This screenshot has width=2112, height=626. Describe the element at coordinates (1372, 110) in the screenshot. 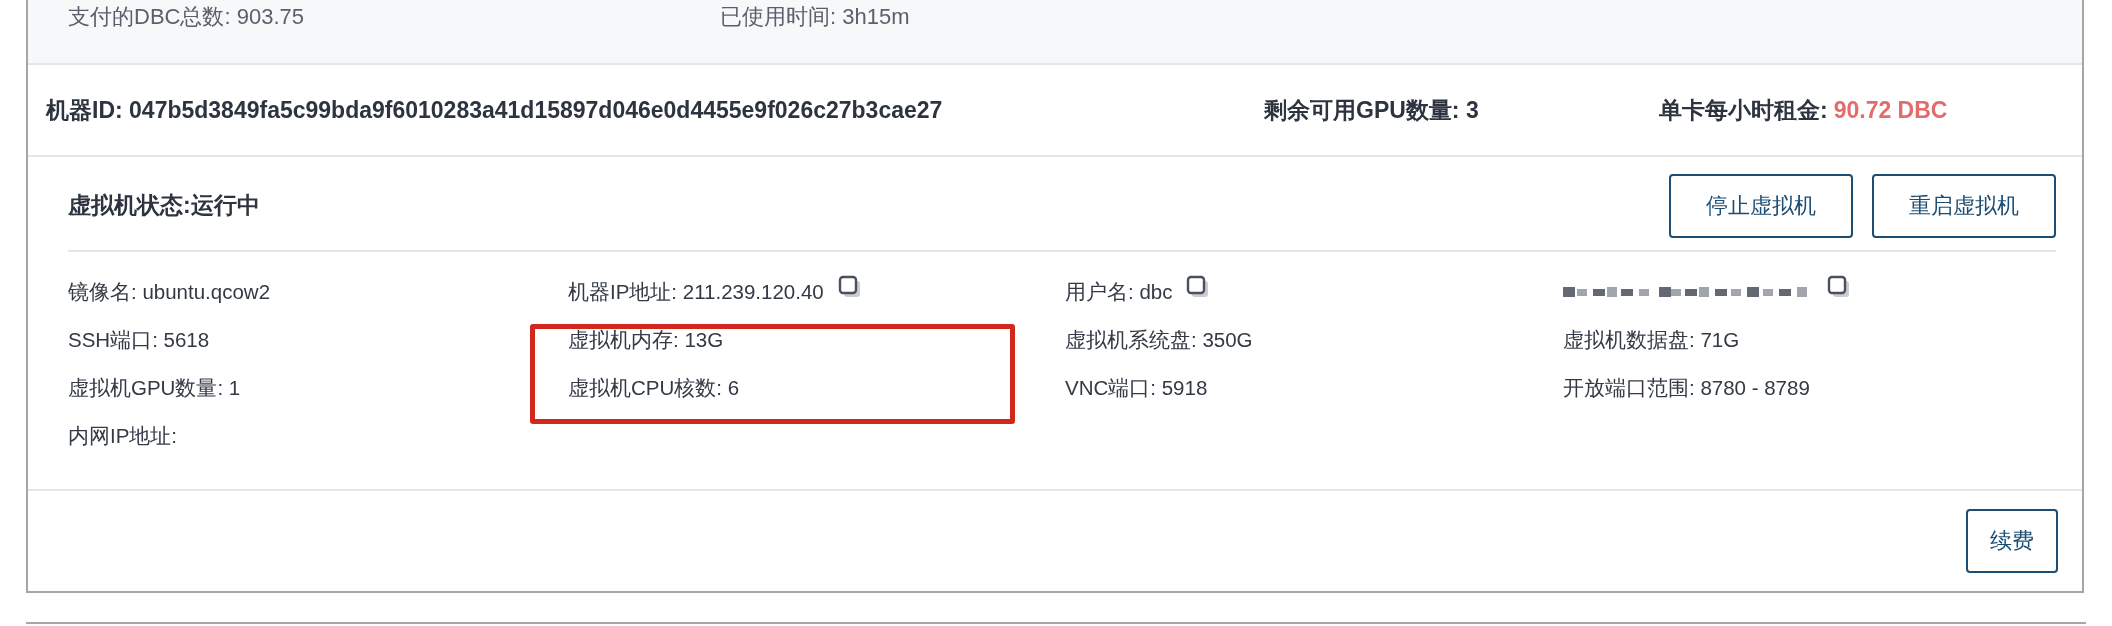

I see `gpu-count-text: 剩余可用GPU数量: 3` at that location.